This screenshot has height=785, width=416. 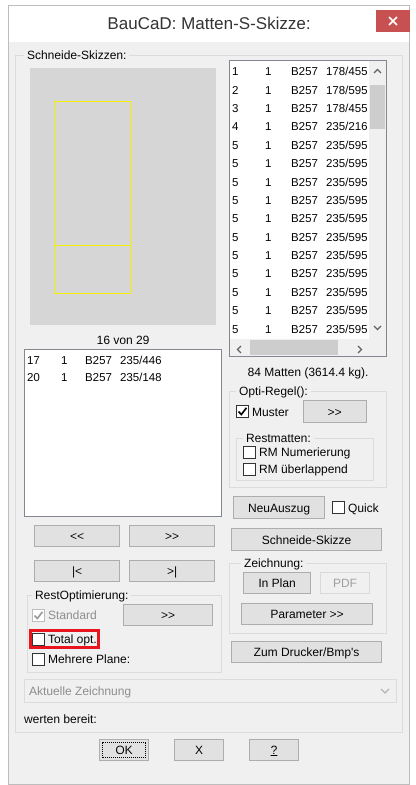 What do you see at coordinates (262, 411) in the screenshot?
I see `checkbox: Muster` at bounding box center [262, 411].